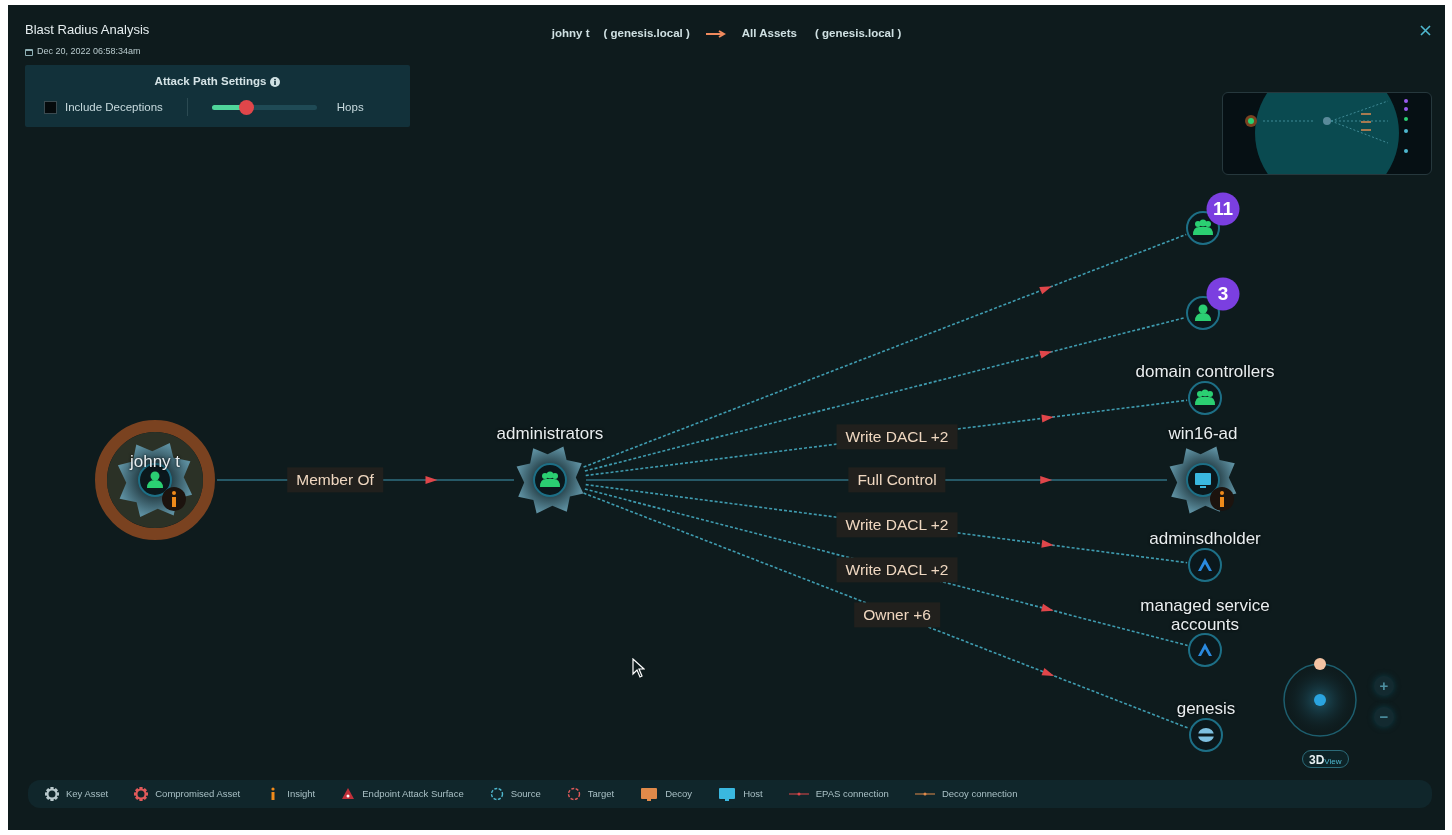  I want to click on hops-slider, so click(264, 107).